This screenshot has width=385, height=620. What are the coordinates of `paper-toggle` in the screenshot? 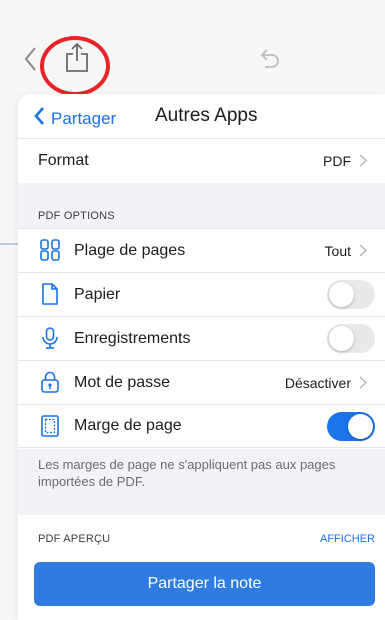 It's located at (351, 294).